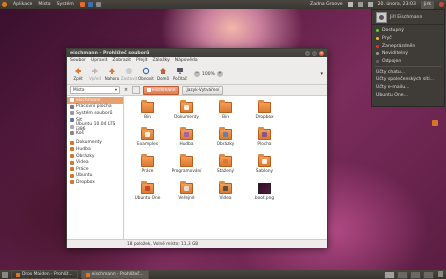  I want to click on breadcrumb-home: eischmann, so click(161, 90).